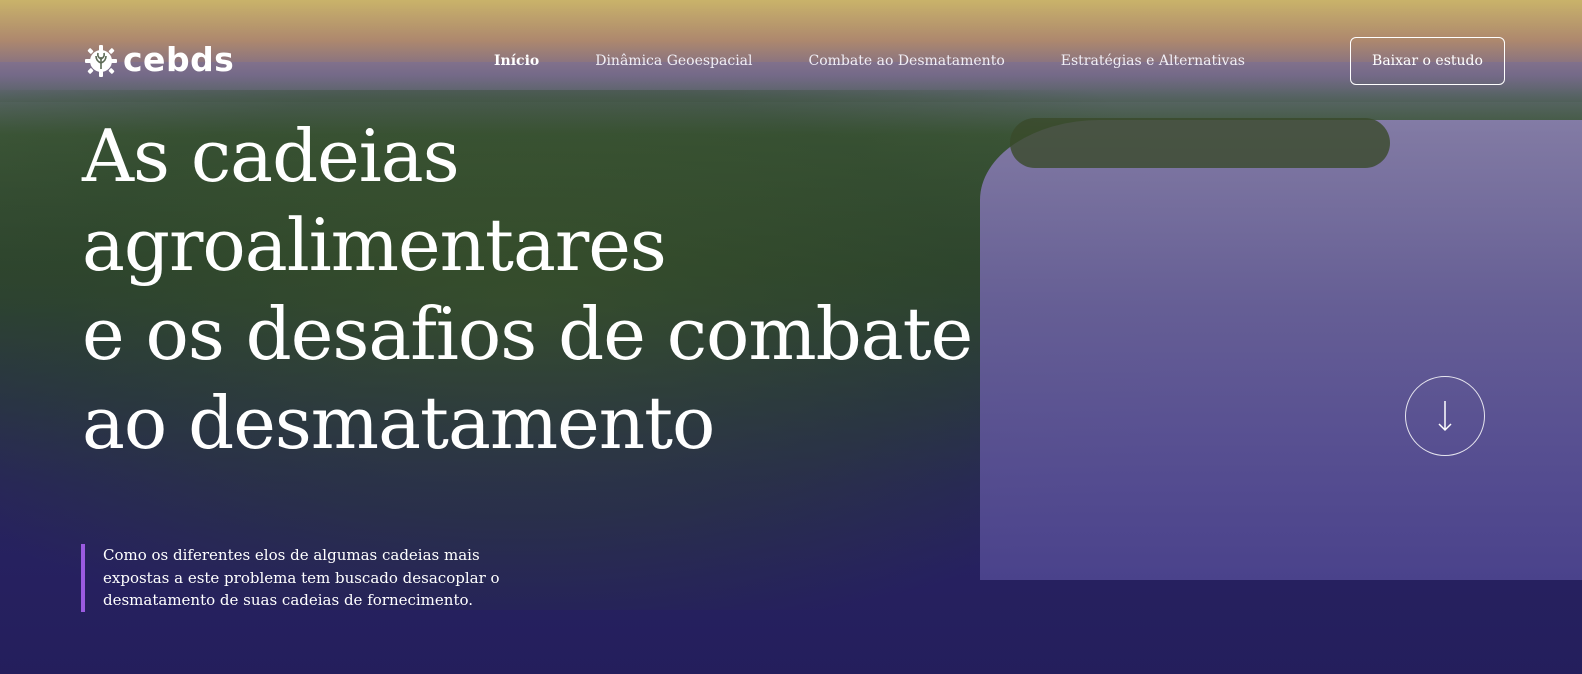 The height and width of the screenshot is (674, 1582). What do you see at coordinates (179, 59) in the screenshot?
I see `brand-name: cebds` at bounding box center [179, 59].